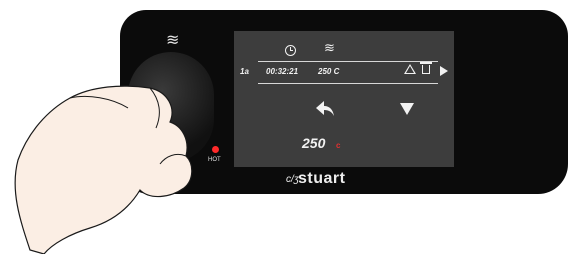 The height and width of the screenshot is (254, 572). Describe the element at coordinates (322, 178) in the screenshot. I see `brand-name: stuart` at that location.